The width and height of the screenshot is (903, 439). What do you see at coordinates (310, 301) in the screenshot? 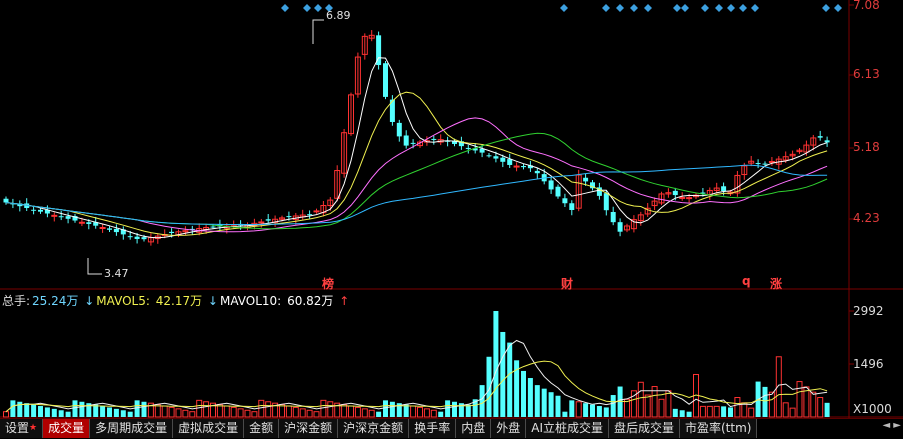
I see `mavol10-value: 60.82万` at bounding box center [310, 301].